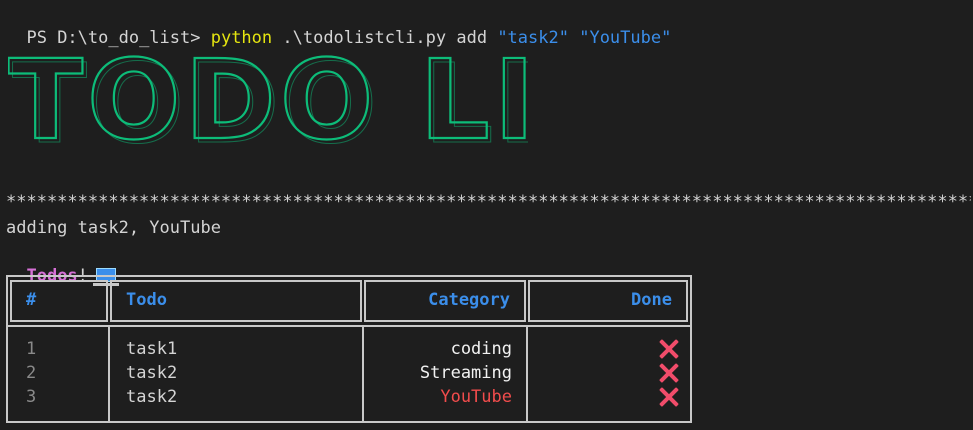 This screenshot has height=430, width=973. Describe the element at coordinates (152, 349) in the screenshot. I see `row-todo: task1` at that location.